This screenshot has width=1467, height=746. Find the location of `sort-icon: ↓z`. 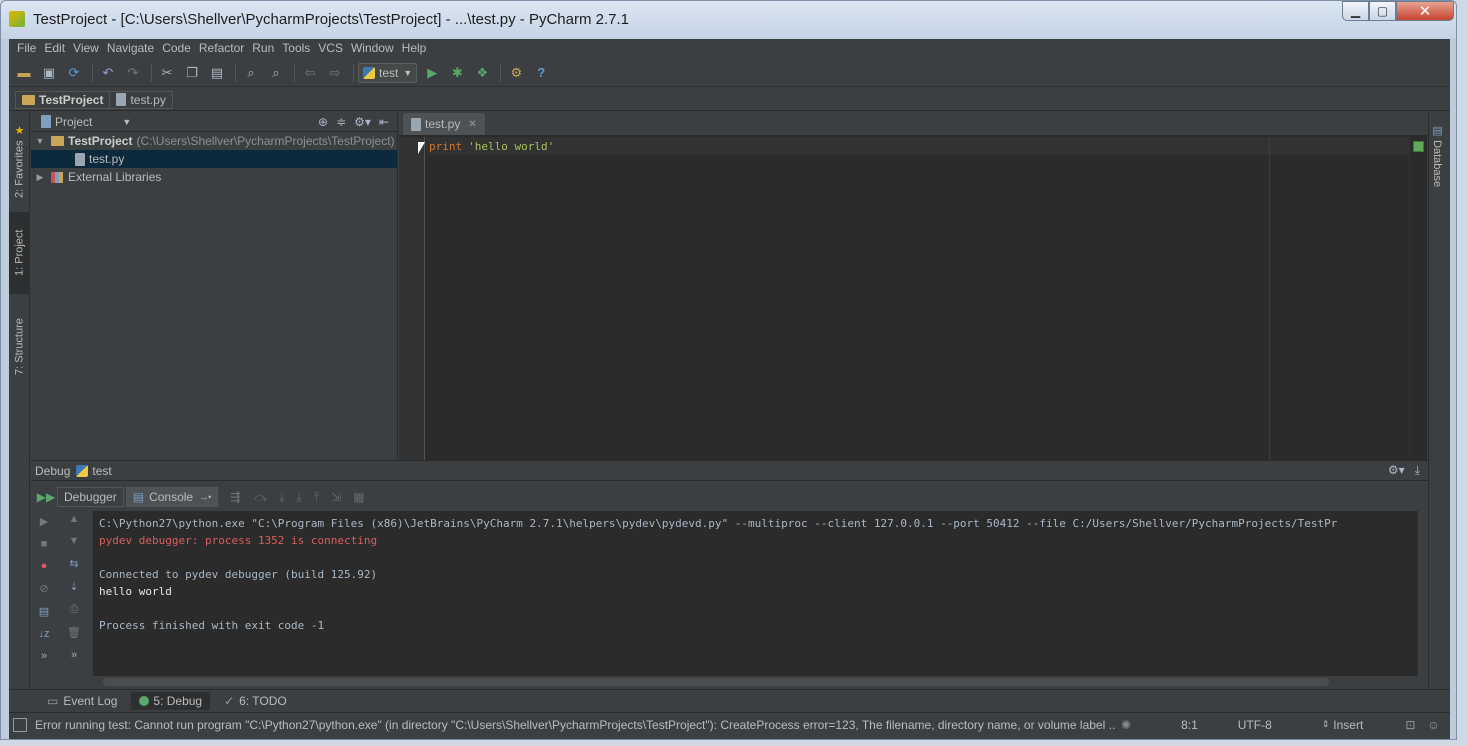

sort-icon: ↓z is located at coordinates (44, 634).